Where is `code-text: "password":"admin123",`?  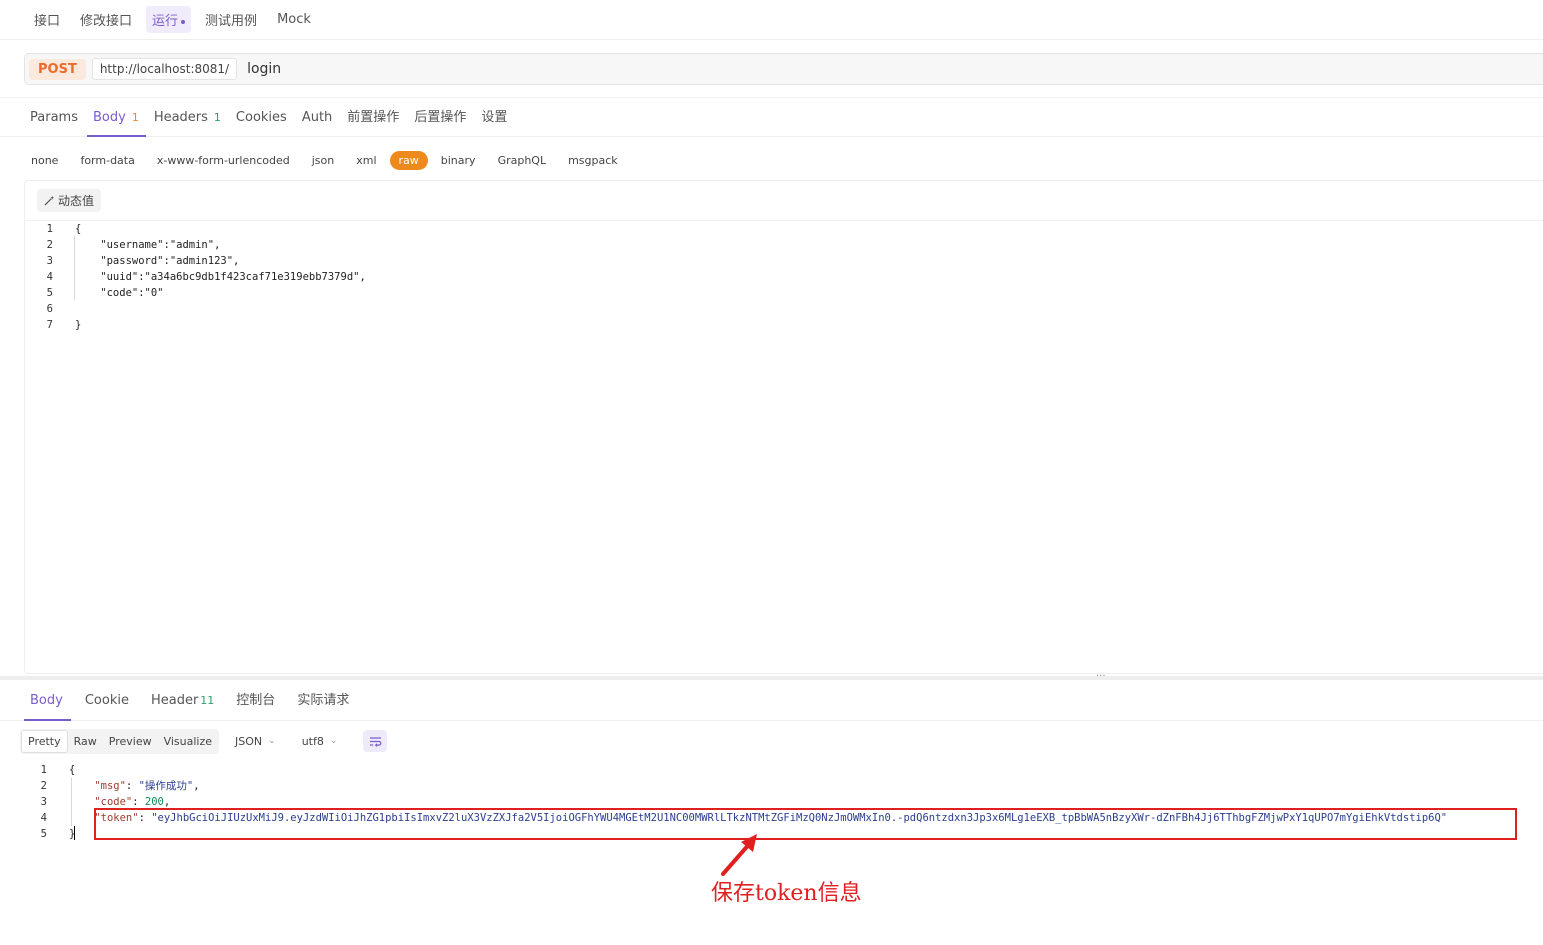 code-text: "password":"admin123", is located at coordinates (157, 261).